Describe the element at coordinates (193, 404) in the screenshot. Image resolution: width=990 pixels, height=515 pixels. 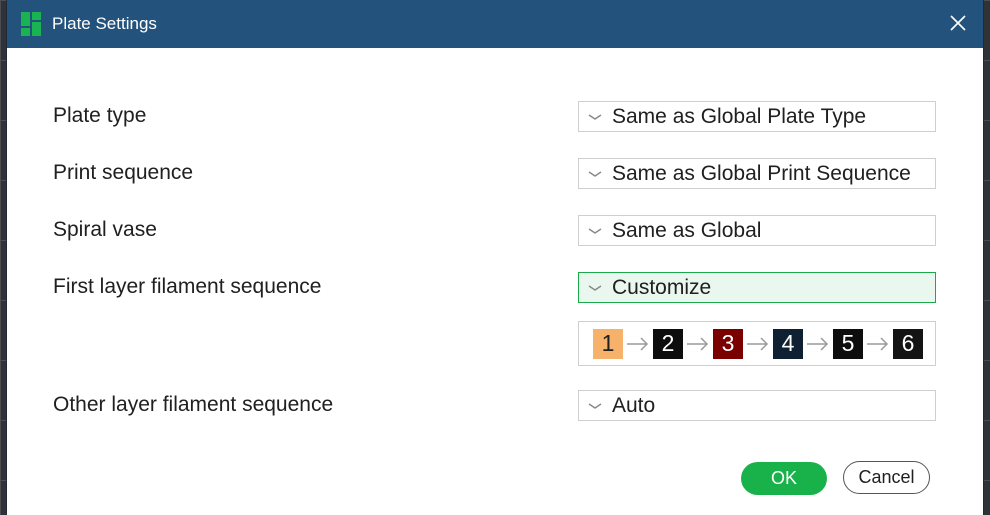
I see `other-layer-sequence-label: Other layer filament sequence` at that location.